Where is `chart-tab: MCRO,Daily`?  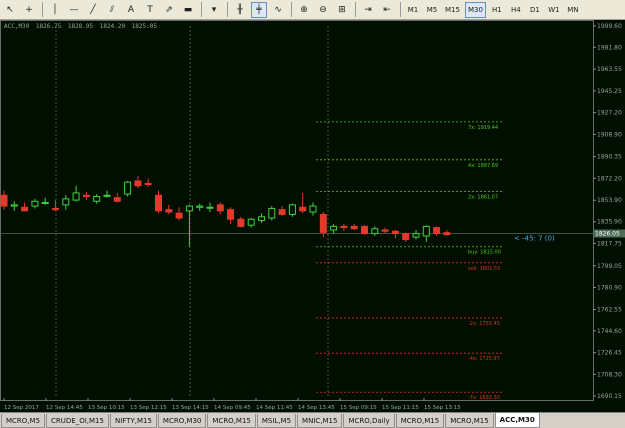 chart-tab: MCRO,Daily is located at coordinates (369, 421).